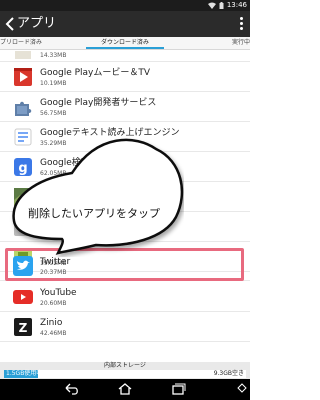 Image resolution: width=320 pixels, height=400 pixels. Describe the element at coordinates (23, 77) in the screenshot. I see `play-movies-icon` at that location.